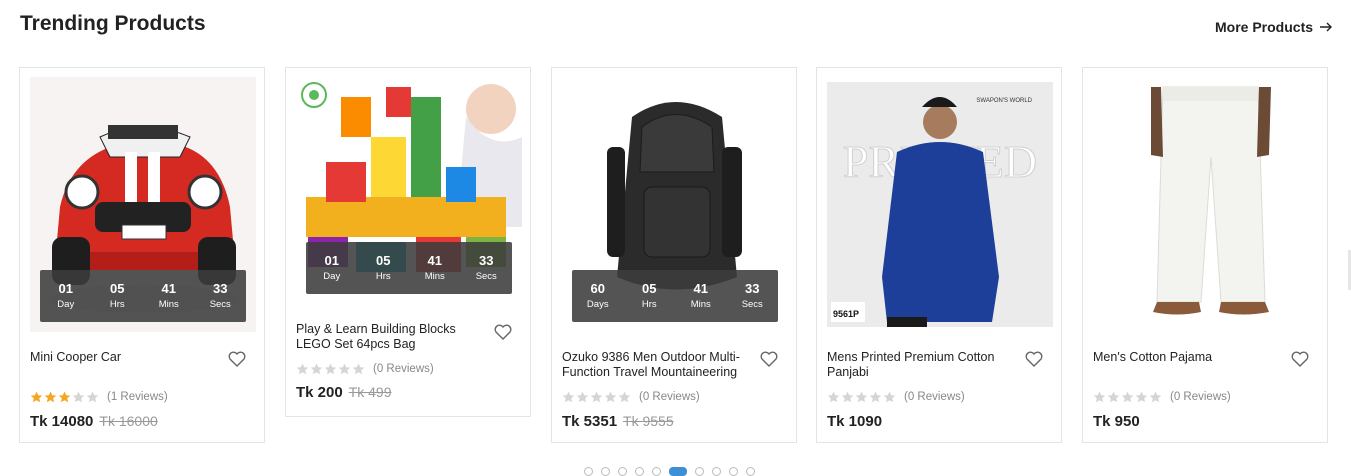 The width and height of the screenshot is (1351, 476). I want to click on countdown-timer: 60 Days 05 Hrs 41 Mins 33 Secs, so click(675, 296).